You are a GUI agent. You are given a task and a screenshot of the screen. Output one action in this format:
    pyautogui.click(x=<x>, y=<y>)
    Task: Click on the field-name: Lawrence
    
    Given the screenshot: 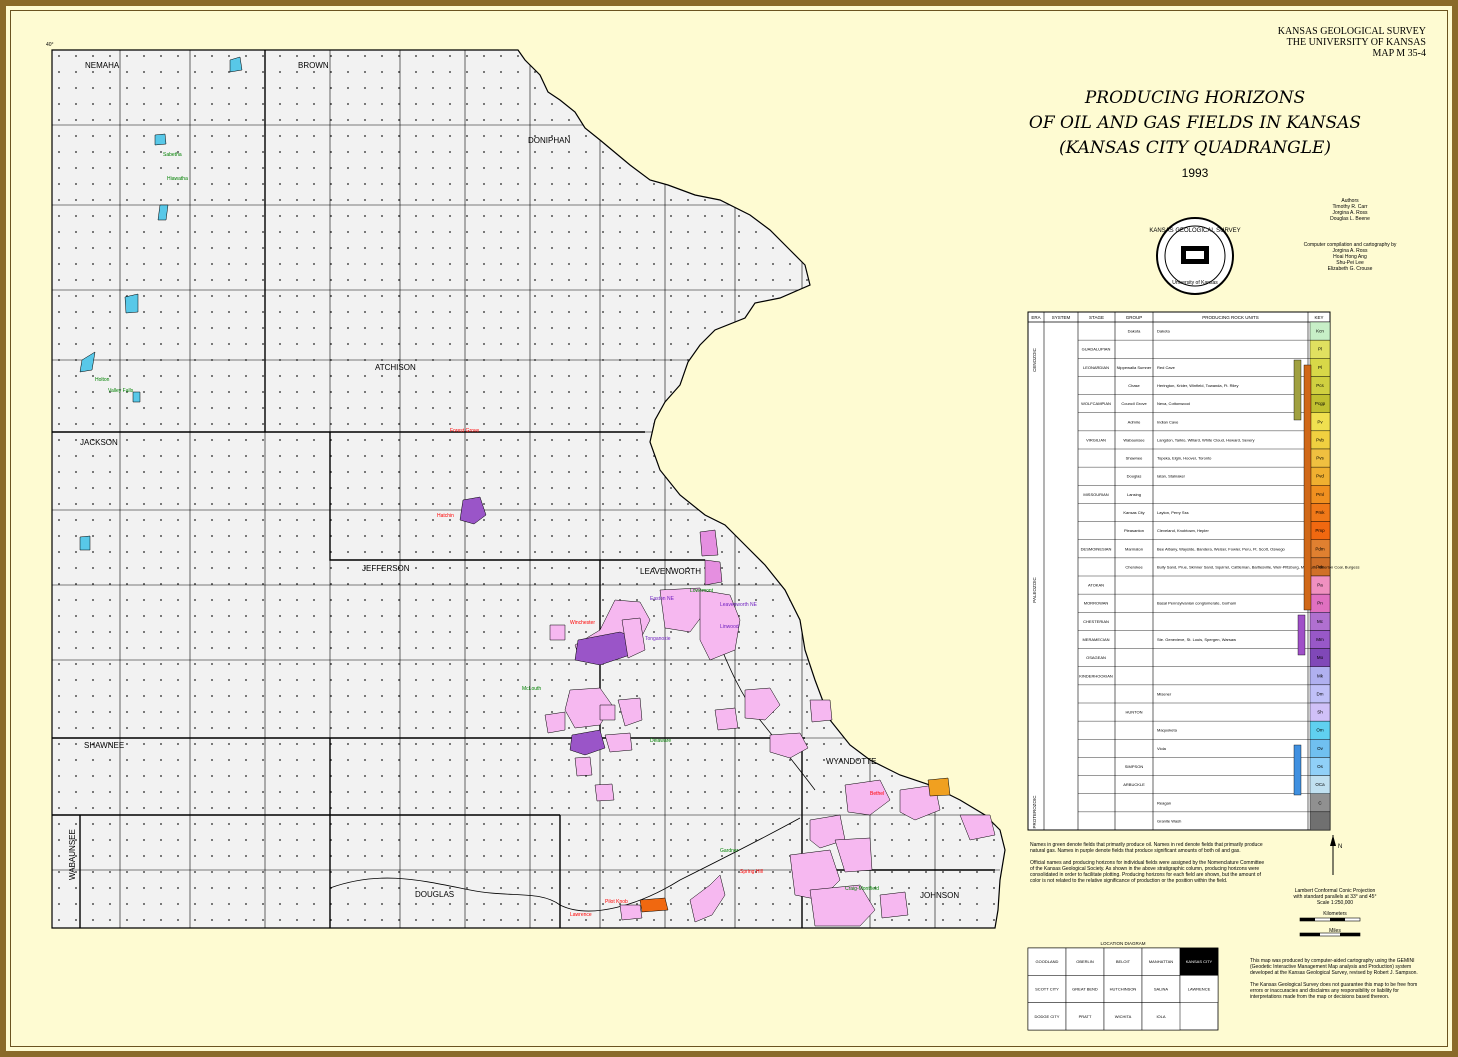 What is the action you would take?
    pyautogui.click(x=581, y=915)
    